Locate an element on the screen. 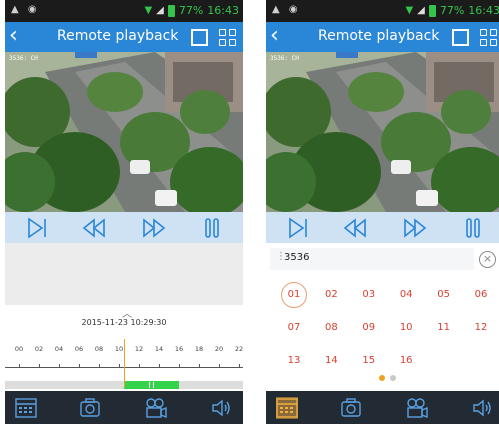 The width and height of the screenshot is (499, 424). hour-tick-label: 00 is located at coordinates (19, 349).